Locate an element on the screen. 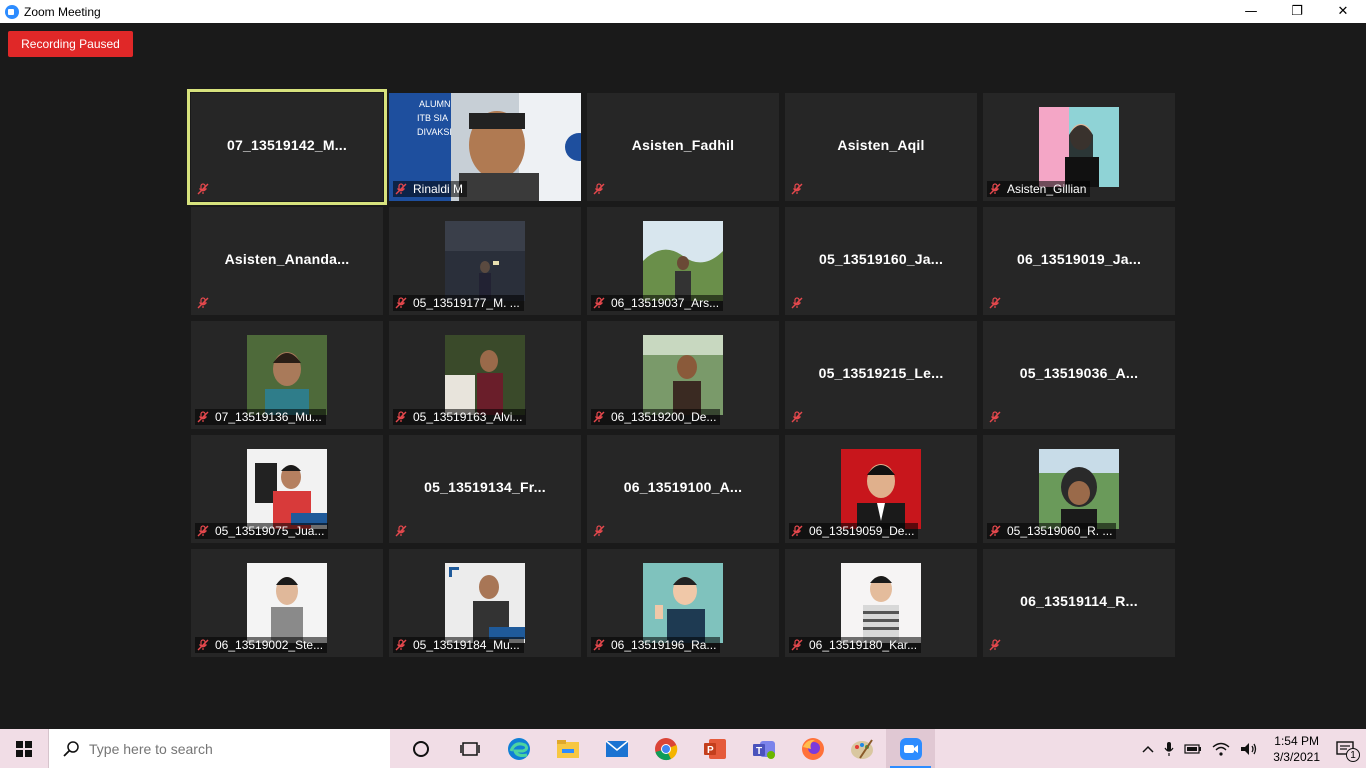  recording-paused-badge: Recording Paused is located at coordinates (70, 44).